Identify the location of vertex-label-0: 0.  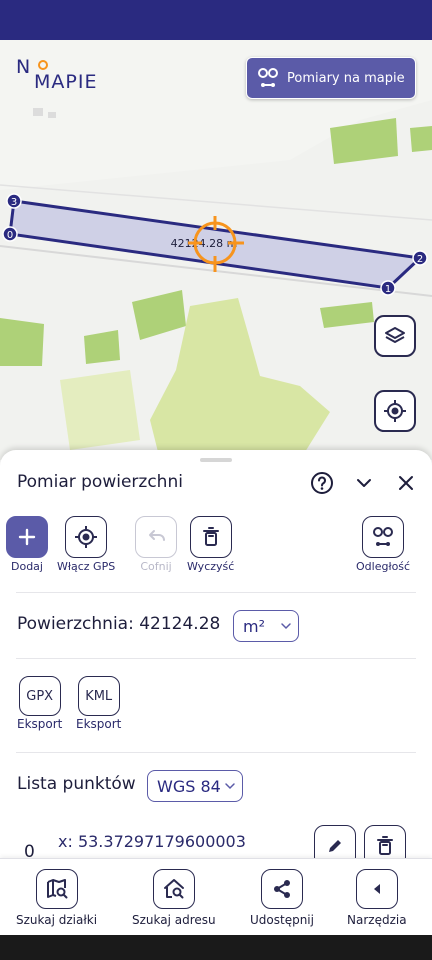
(10, 235).